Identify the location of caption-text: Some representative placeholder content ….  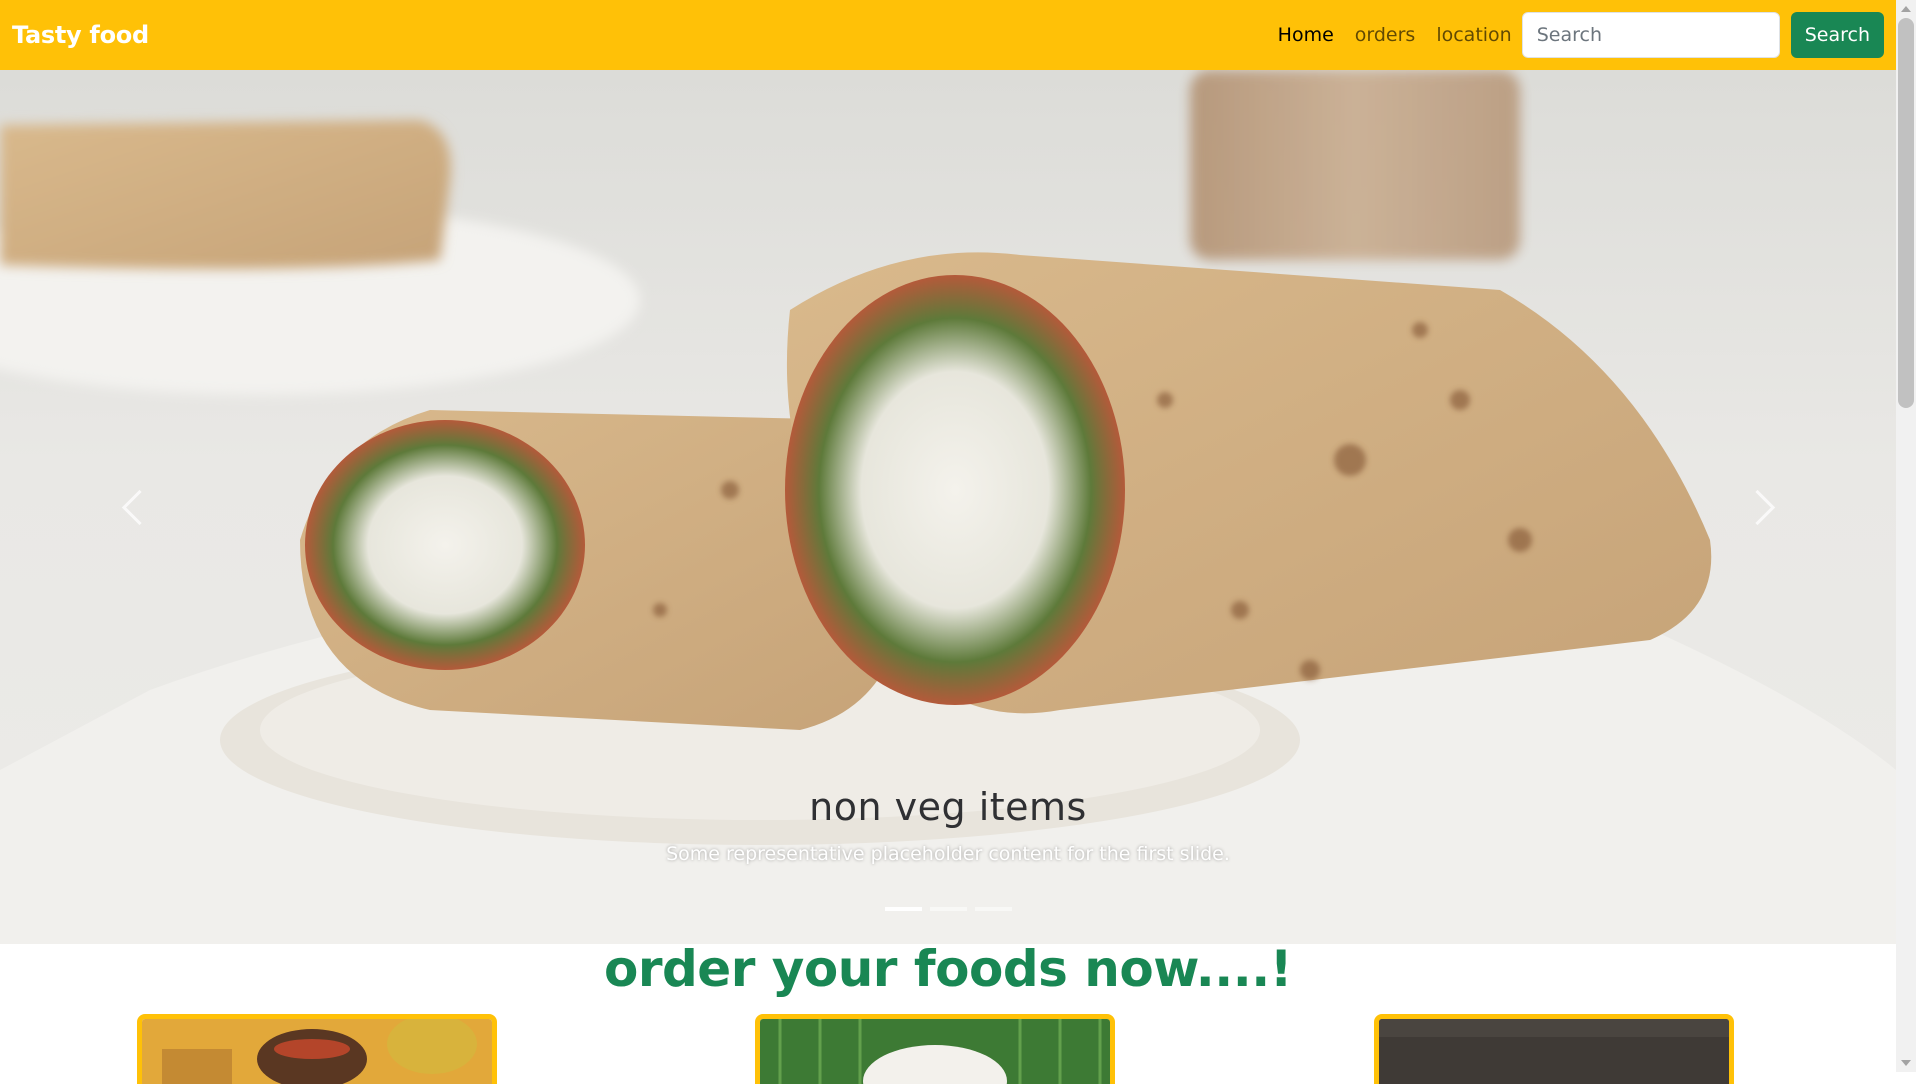
(948, 854).